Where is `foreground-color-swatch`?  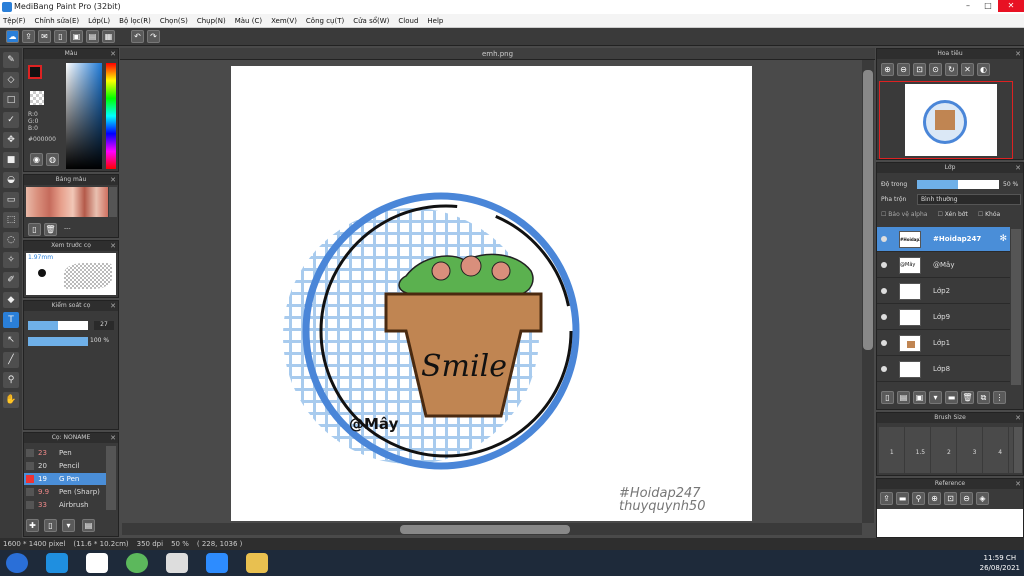 foreground-color-swatch is located at coordinates (35, 72).